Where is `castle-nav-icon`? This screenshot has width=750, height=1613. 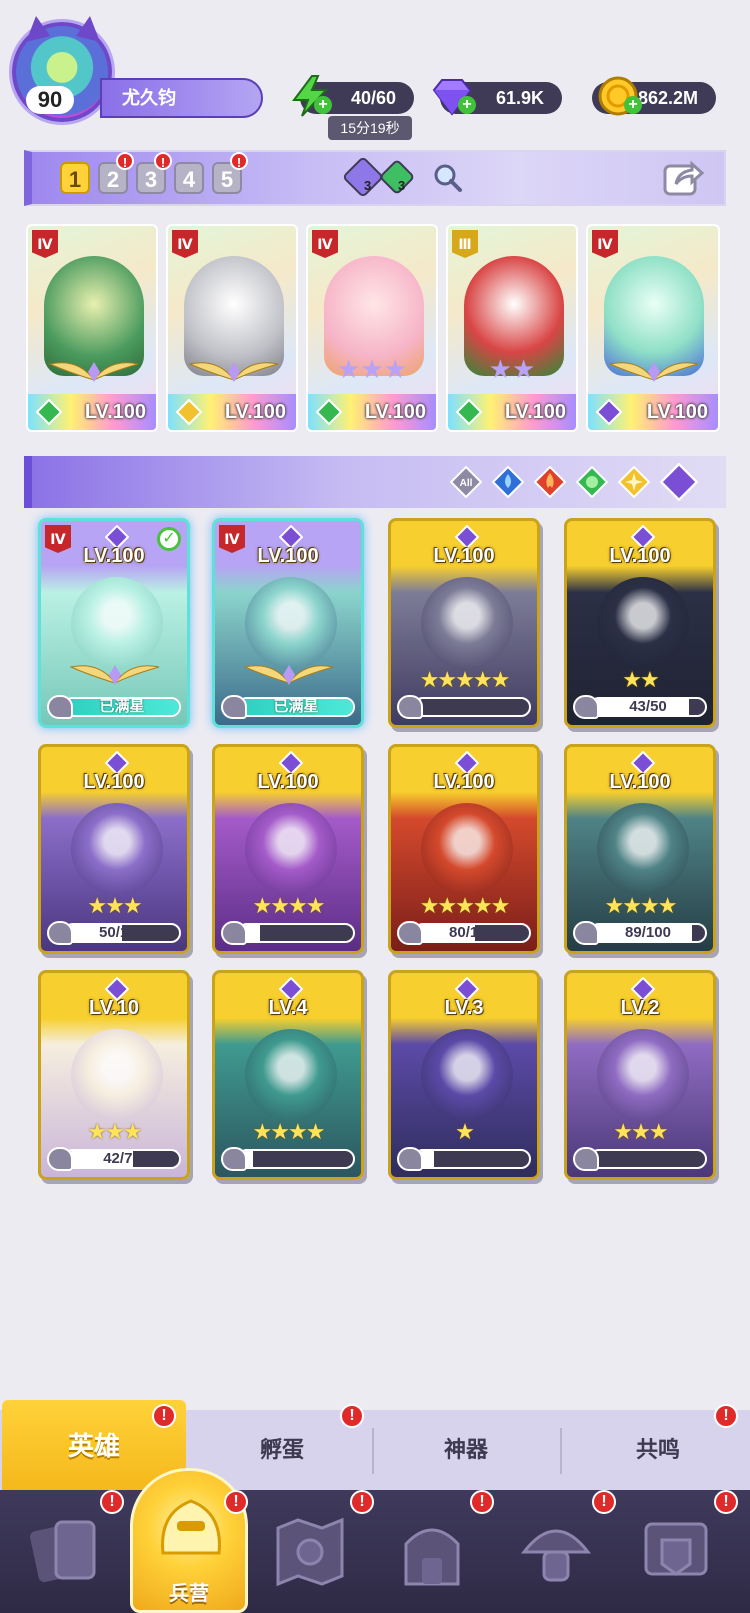
castle-nav-icon is located at coordinates (432, 1550).